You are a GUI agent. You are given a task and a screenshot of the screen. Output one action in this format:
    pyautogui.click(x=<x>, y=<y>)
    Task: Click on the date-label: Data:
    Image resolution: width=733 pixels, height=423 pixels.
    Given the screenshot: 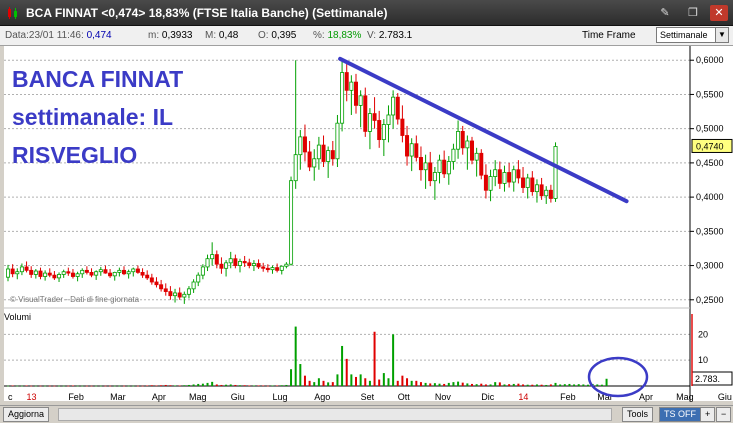 What is the action you would take?
    pyautogui.click(x=17, y=35)
    